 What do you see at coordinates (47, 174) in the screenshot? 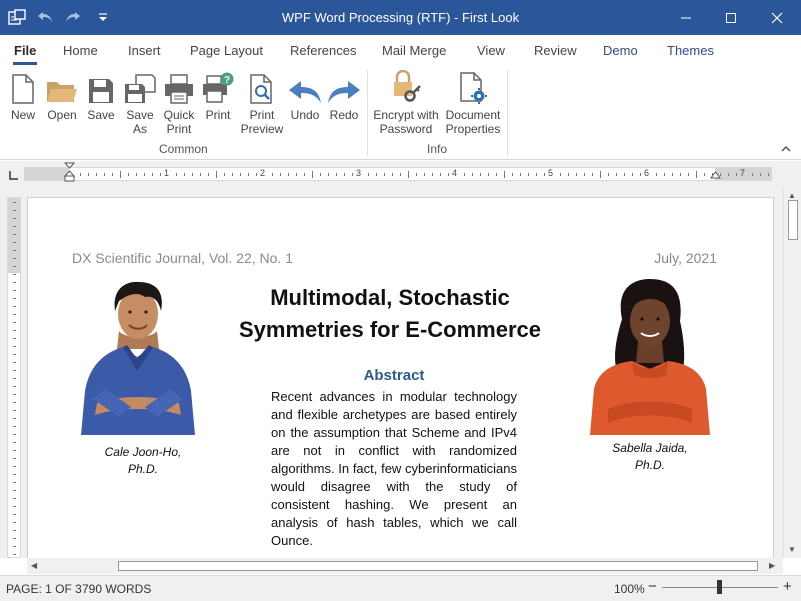
I see `ruler-left-margin` at bounding box center [47, 174].